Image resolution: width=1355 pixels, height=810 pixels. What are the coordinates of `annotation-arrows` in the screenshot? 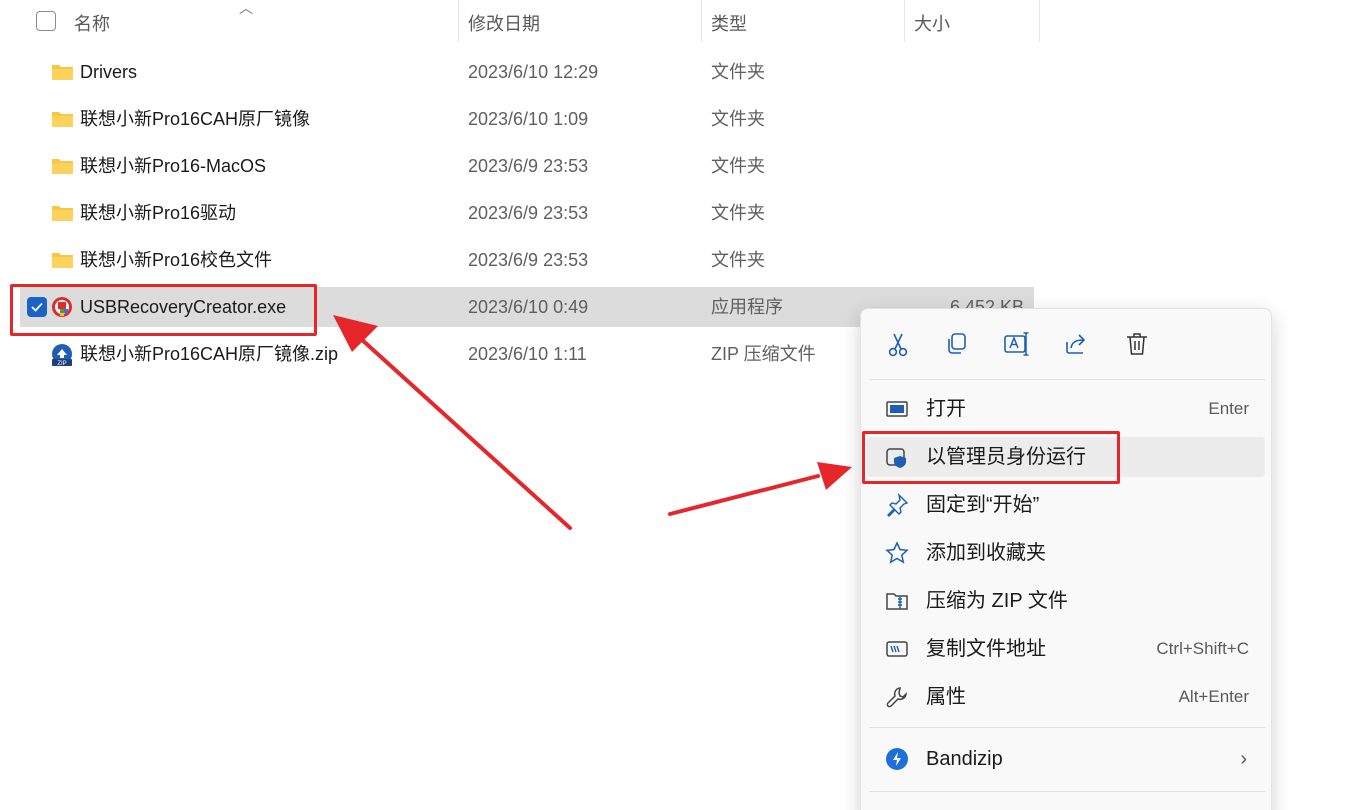 It's located at (592, 422).